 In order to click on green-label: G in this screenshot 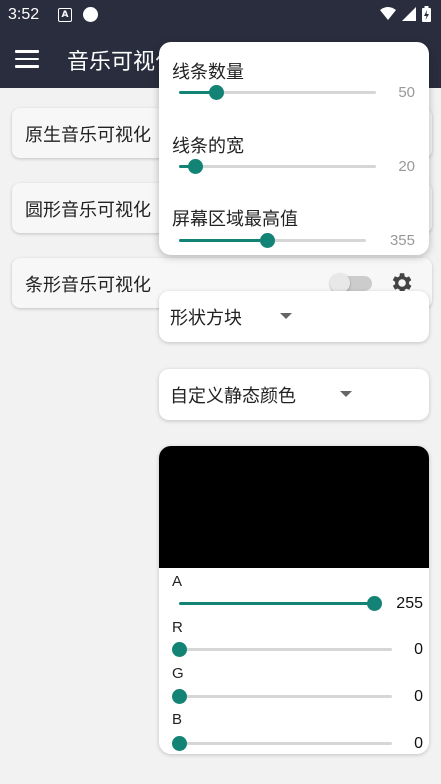, I will do `click(178, 673)`.